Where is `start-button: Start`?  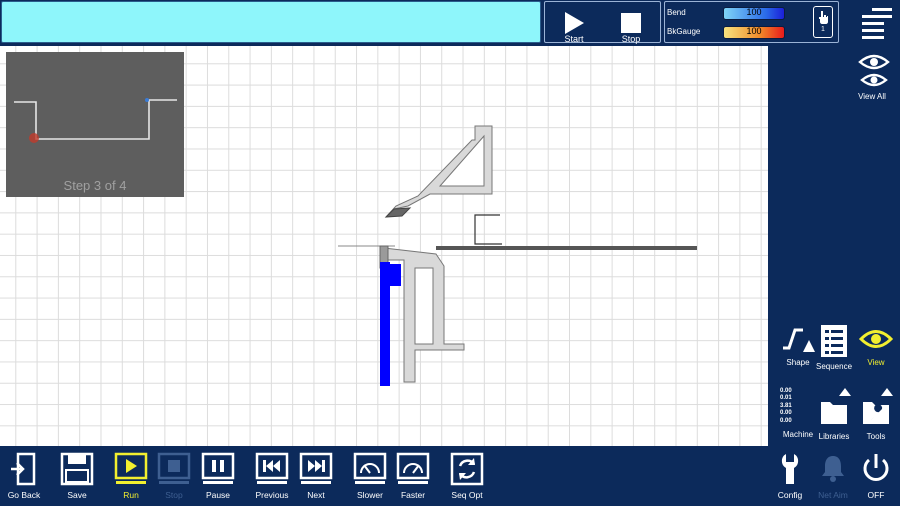 start-button: Start is located at coordinates (574, 24).